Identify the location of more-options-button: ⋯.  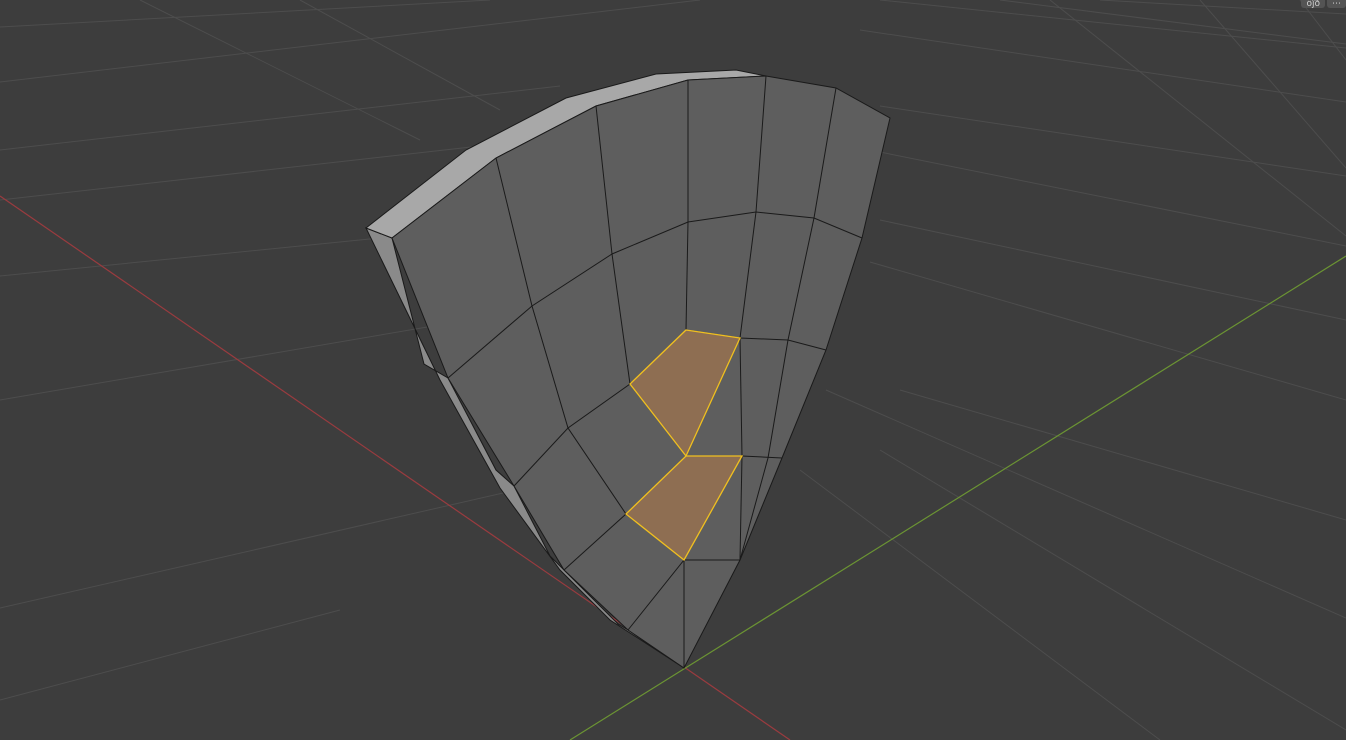
(1336, 4).